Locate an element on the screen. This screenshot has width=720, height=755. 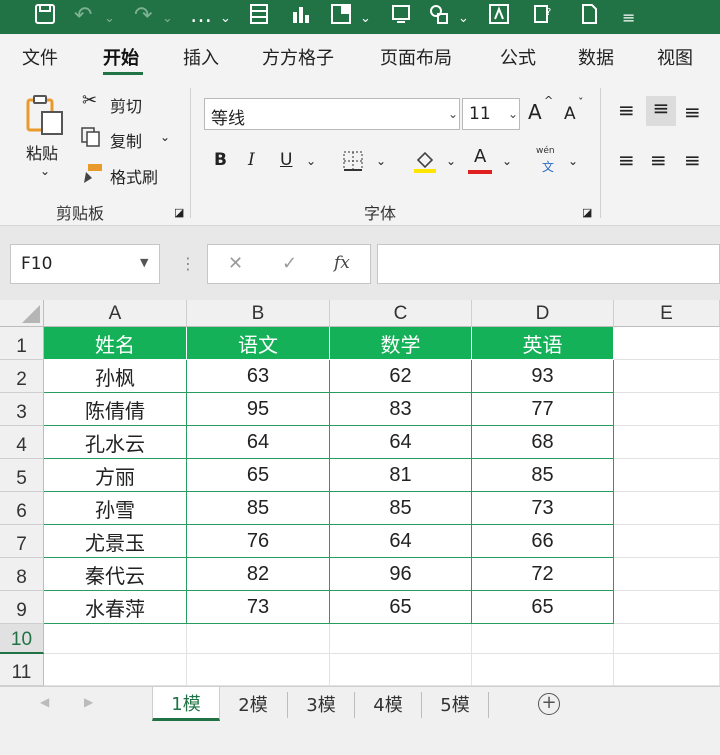
table-cell: 尤景玉 is located at coordinates (115, 541).